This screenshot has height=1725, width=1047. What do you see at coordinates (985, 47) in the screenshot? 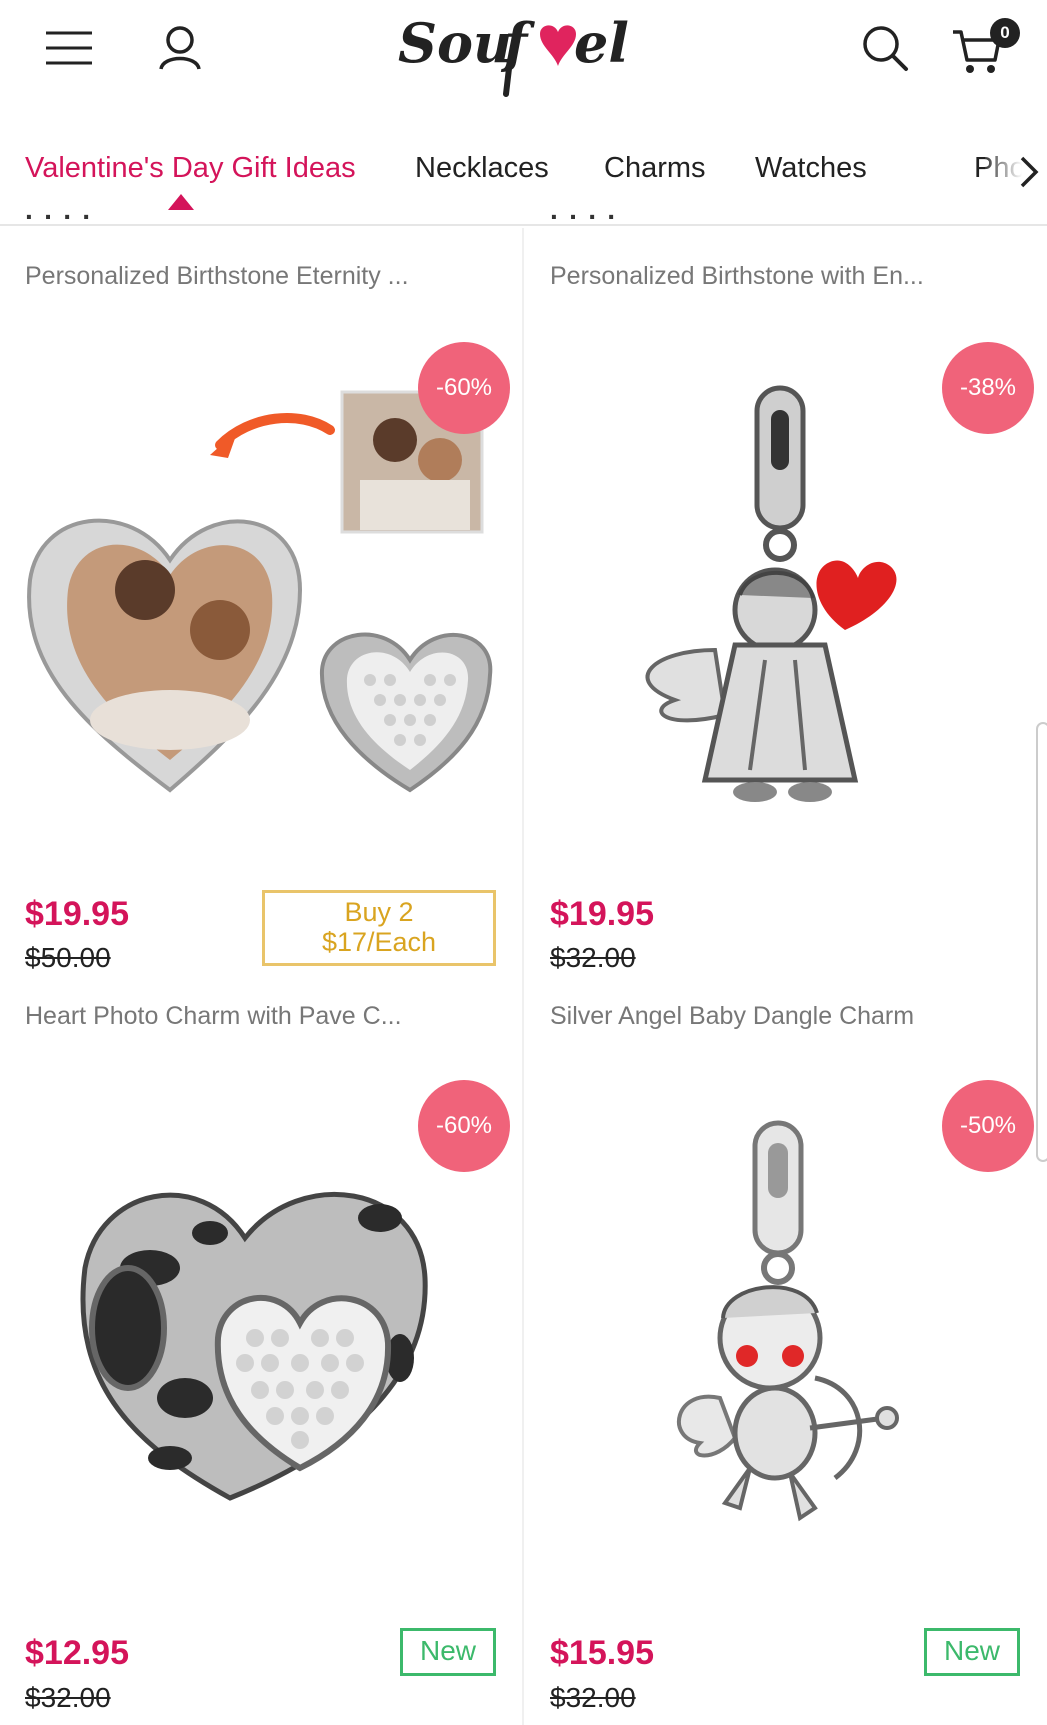
I see `cart-button: 0` at bounding box center [985, 47].